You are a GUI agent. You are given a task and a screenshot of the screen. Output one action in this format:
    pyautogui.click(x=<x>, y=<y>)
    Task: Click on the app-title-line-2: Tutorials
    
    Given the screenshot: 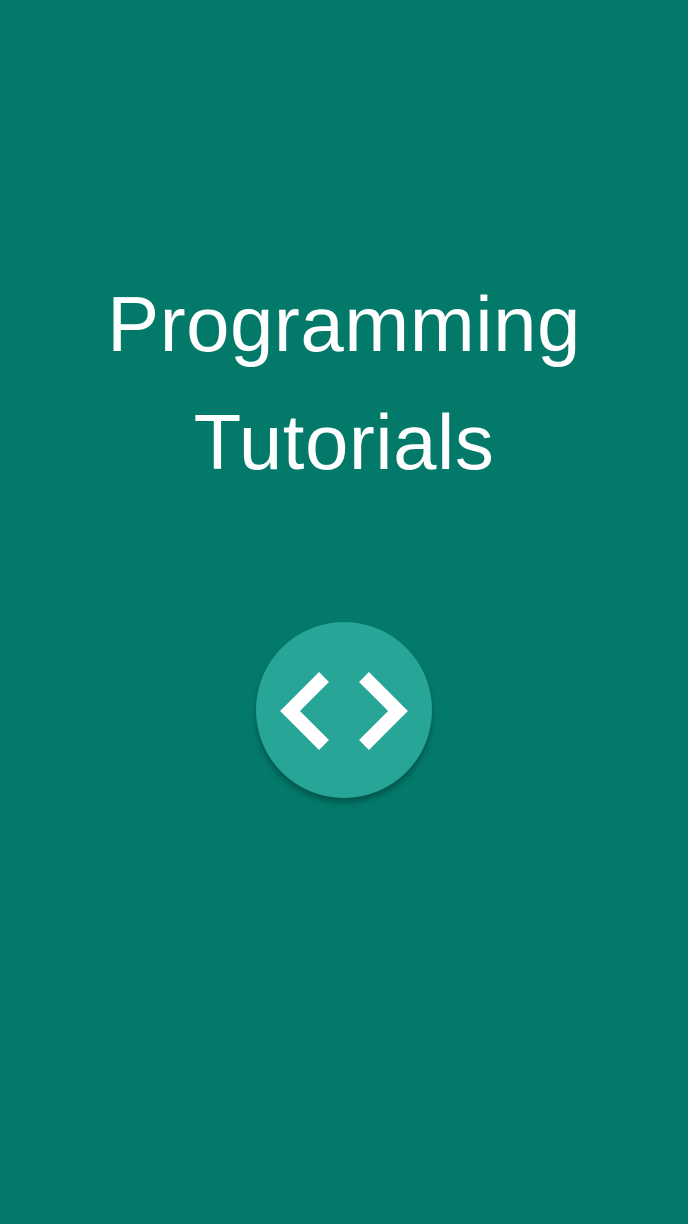 What is the action you would take?
    pyautogui.click(x=344, y=442)
    